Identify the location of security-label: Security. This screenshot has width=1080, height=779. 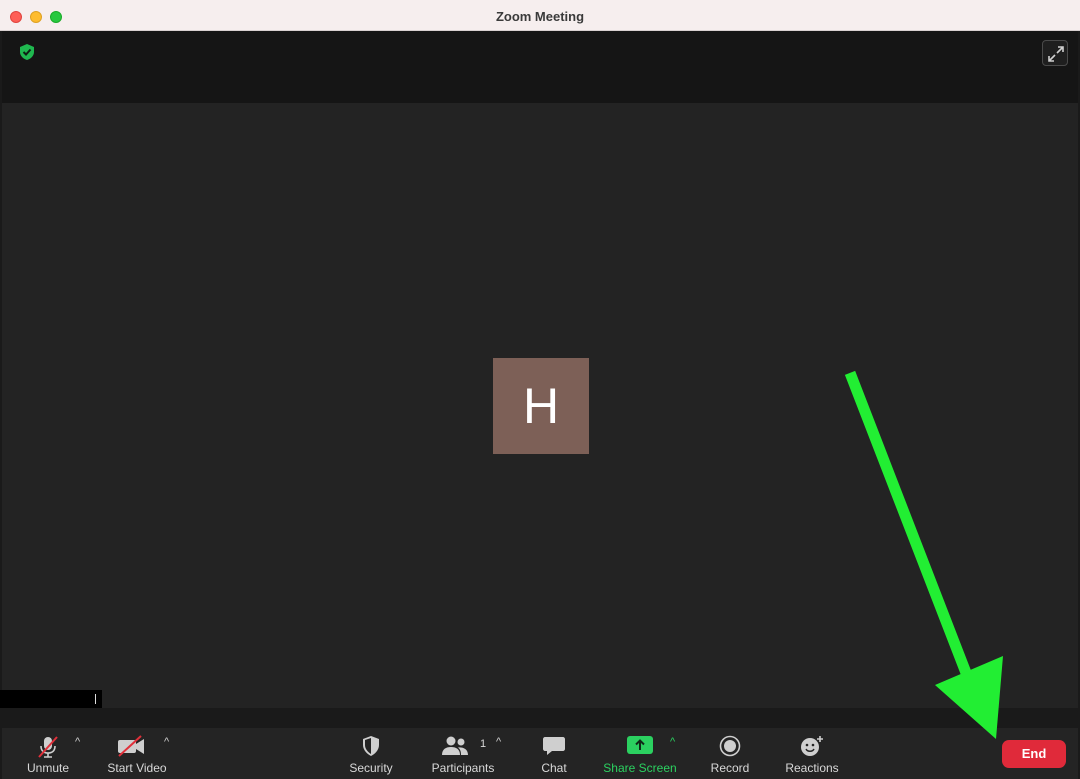
(371, 768).